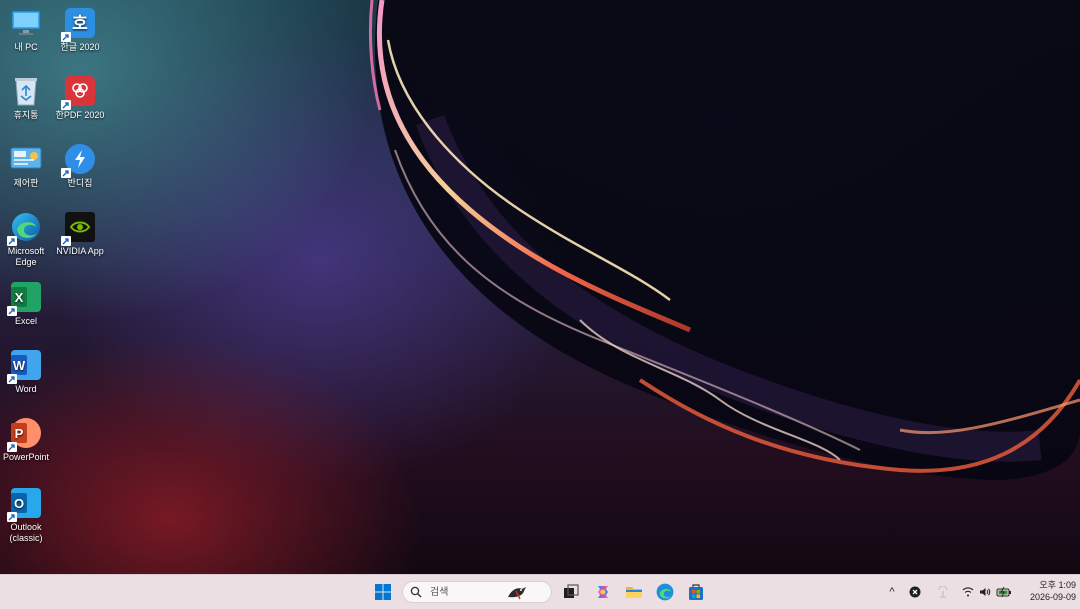 The image size is (1080, 609). I want to click on chevron-up-icon: ^, so click(892, 592).